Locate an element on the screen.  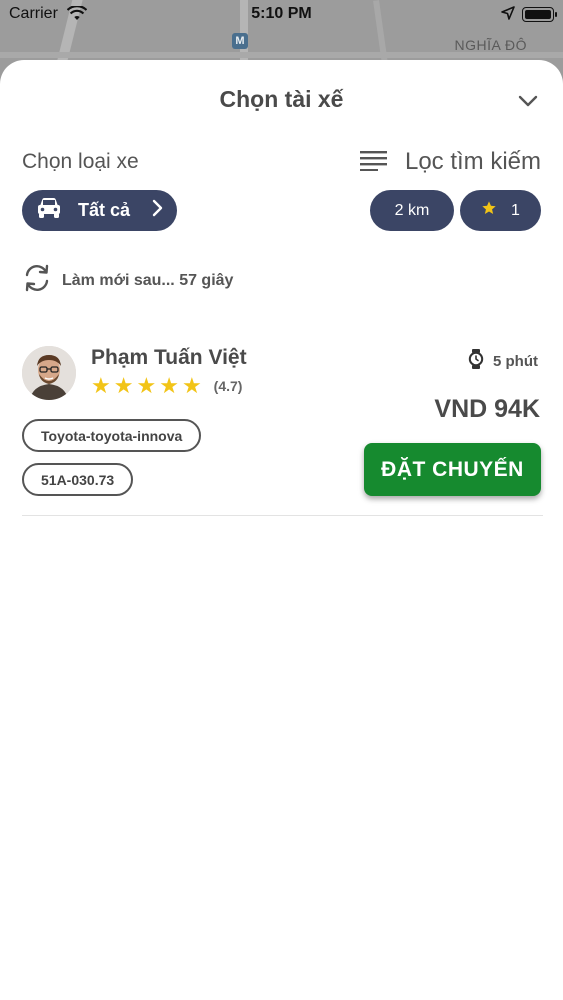
battery-icon is located at coordinates (539, 14).